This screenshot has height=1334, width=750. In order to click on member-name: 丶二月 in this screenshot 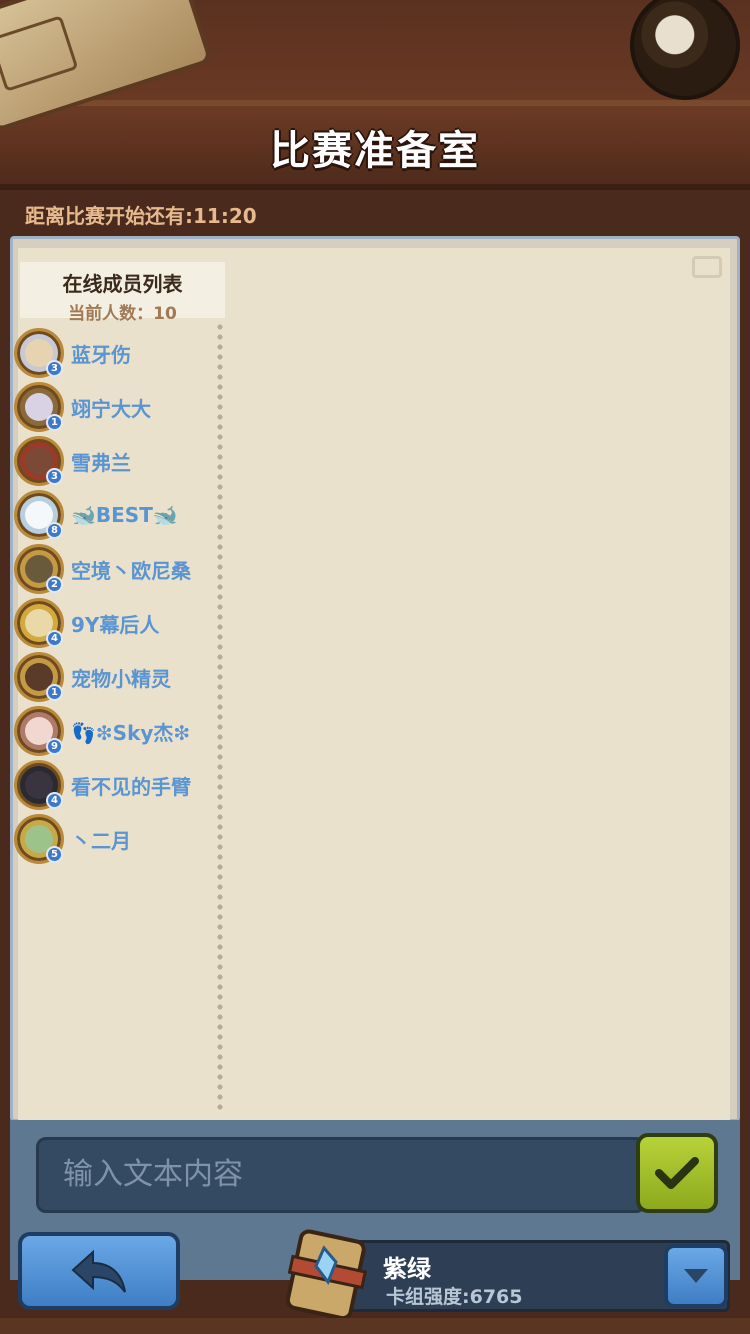, I will do `click(101, 839)`.